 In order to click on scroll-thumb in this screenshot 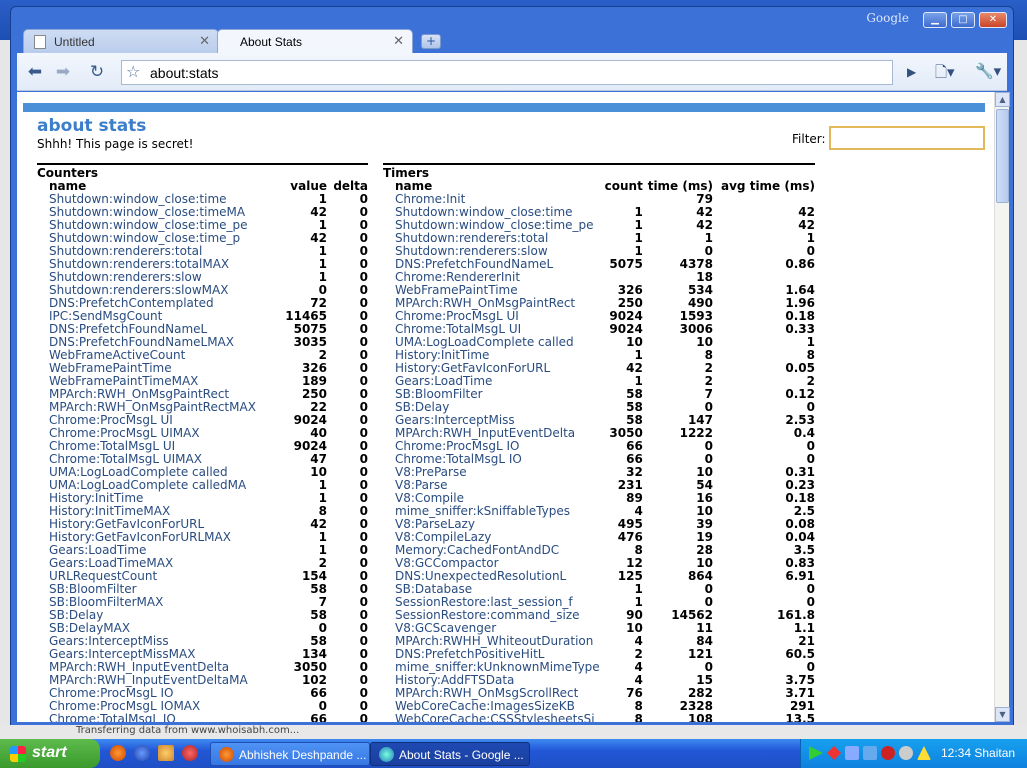, I will do `click(1002, 156)`.